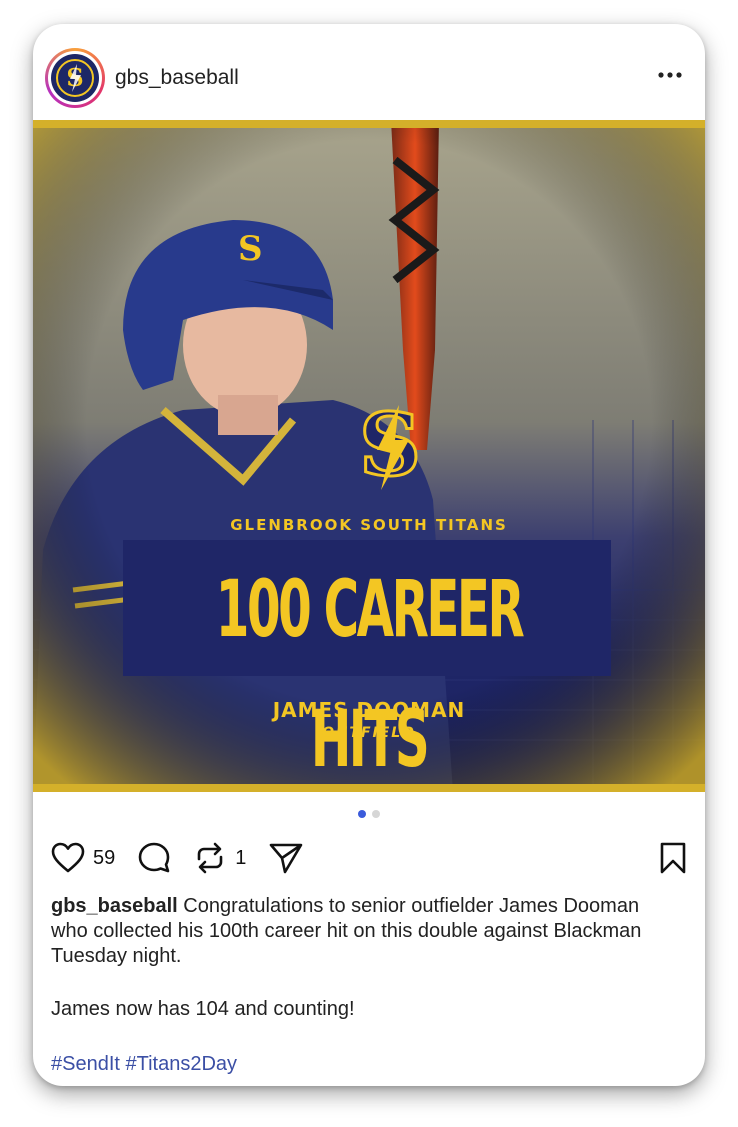  Describe the element at coordinates (369, 525) in the screenshot. I see `image-school-name: GLENBROOK SOUTH TITANS` at that location.